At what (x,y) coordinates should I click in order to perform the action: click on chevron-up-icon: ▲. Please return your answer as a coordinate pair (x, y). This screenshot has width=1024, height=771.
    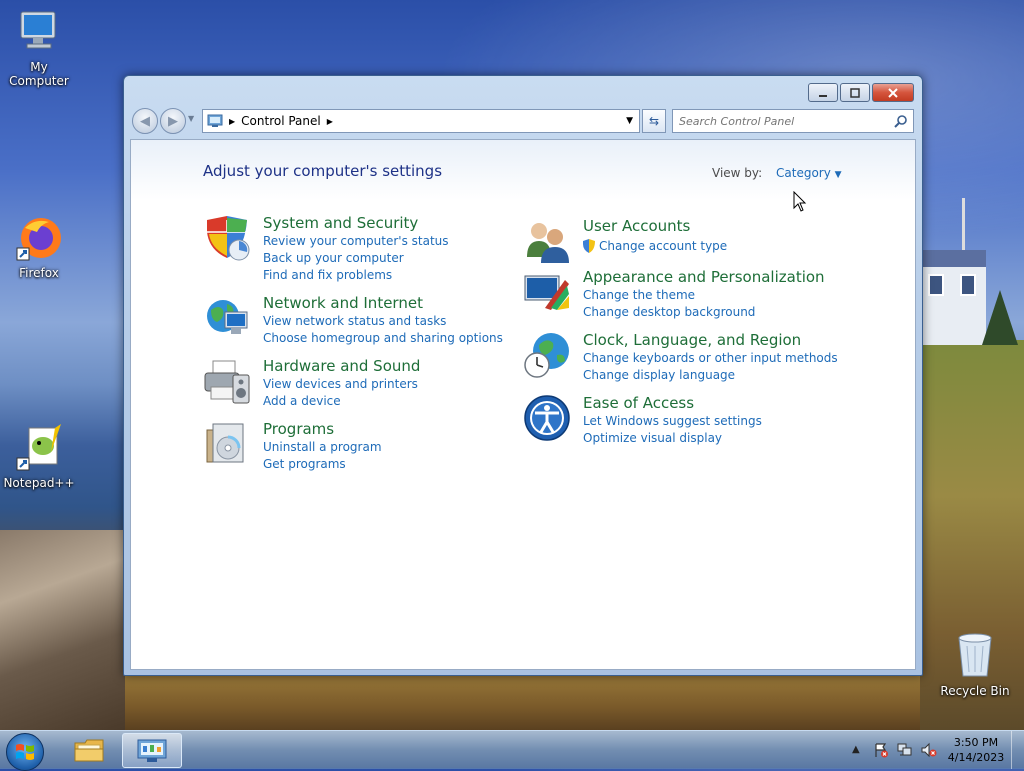
    Looking at the image, I should click on (856, 749).